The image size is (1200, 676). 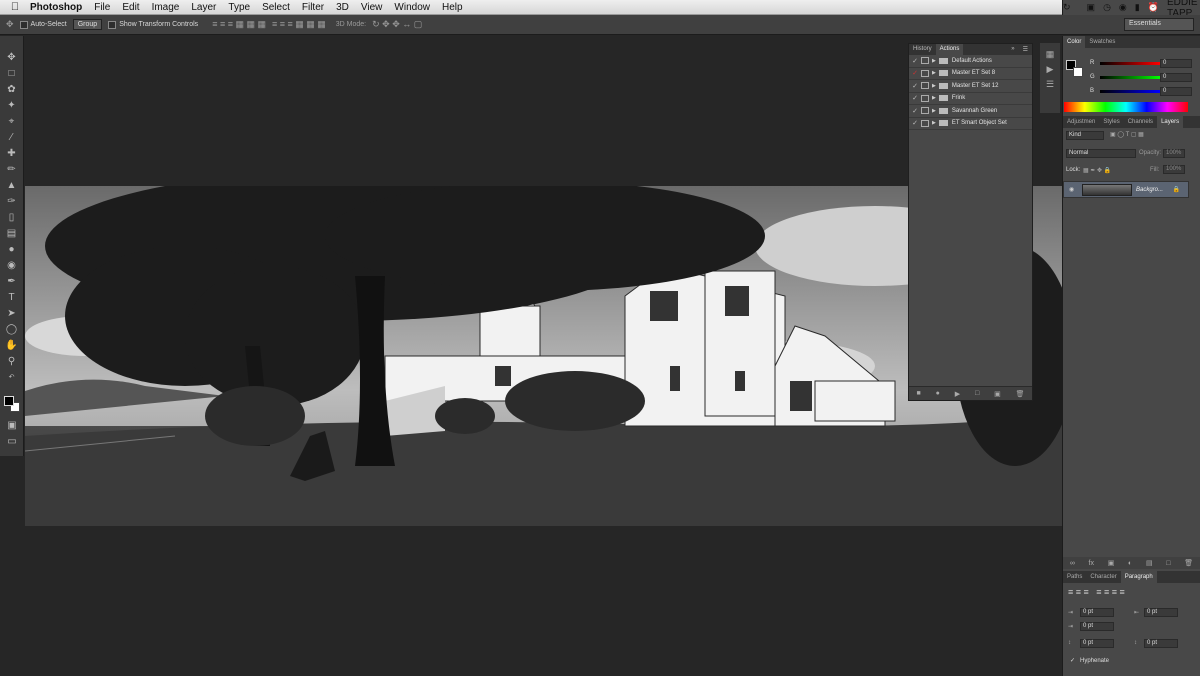 What do you see at coordinates (12, 106) in the screenshot?
I see `quick-select-tool-icon: ✦` at bounding box center [12, 106].